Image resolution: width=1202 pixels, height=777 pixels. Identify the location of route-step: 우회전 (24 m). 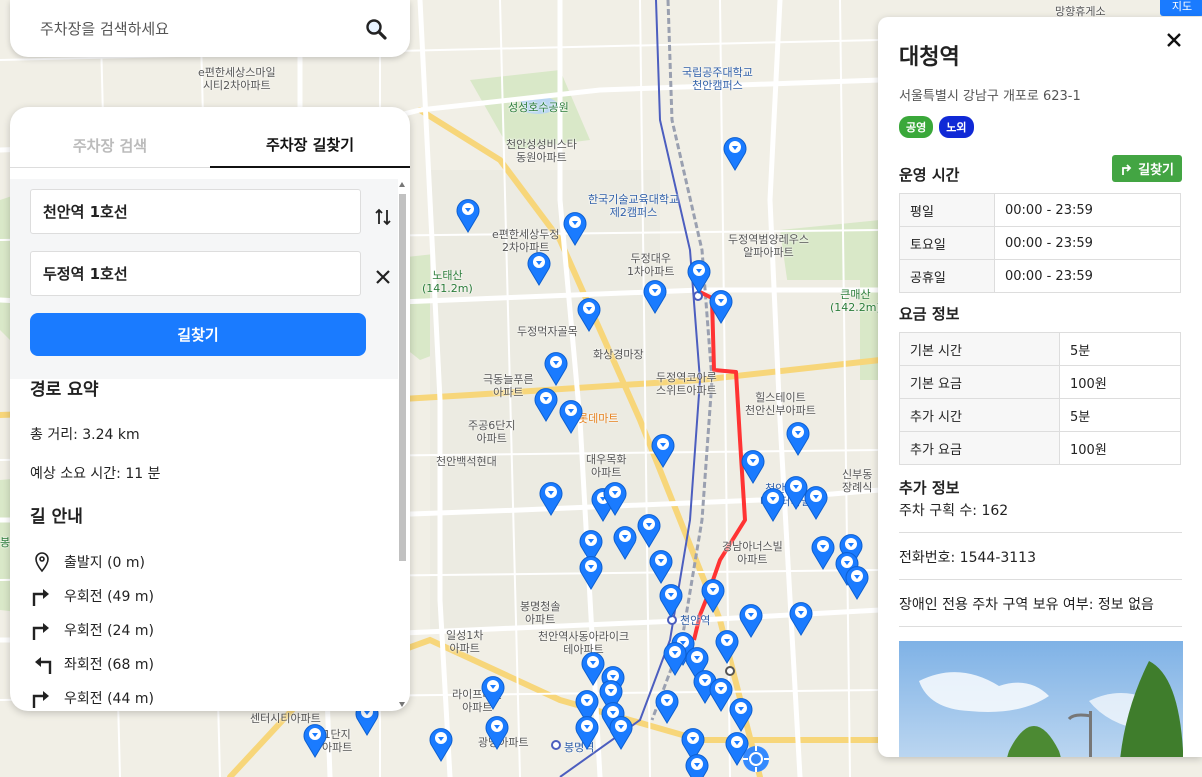
(210, 630).